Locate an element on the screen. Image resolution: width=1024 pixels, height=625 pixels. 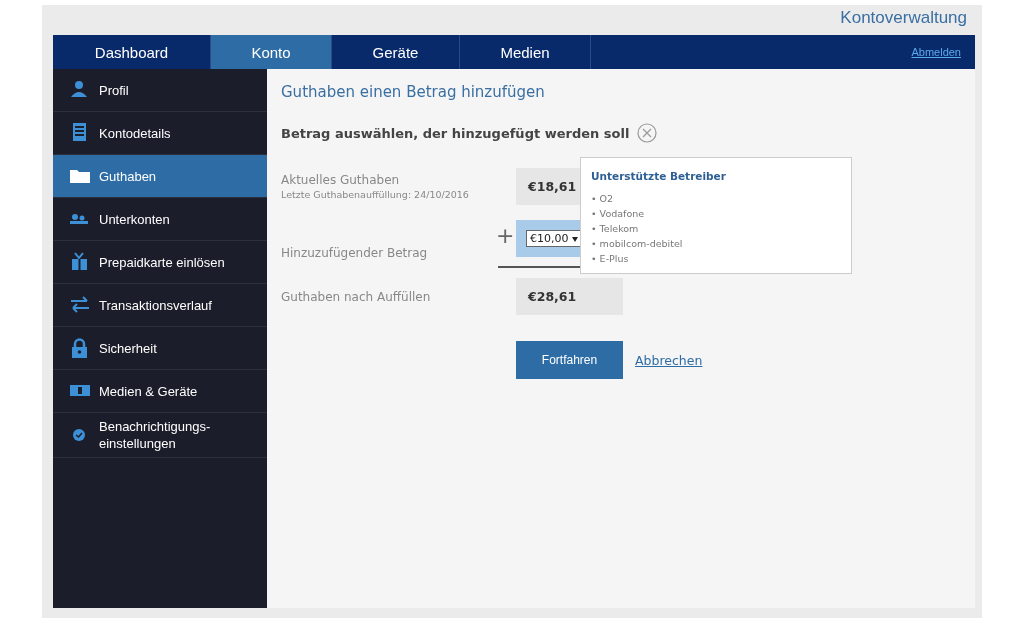
sidebar-item: Medien & Geräte is located at coordinates (160, 391).